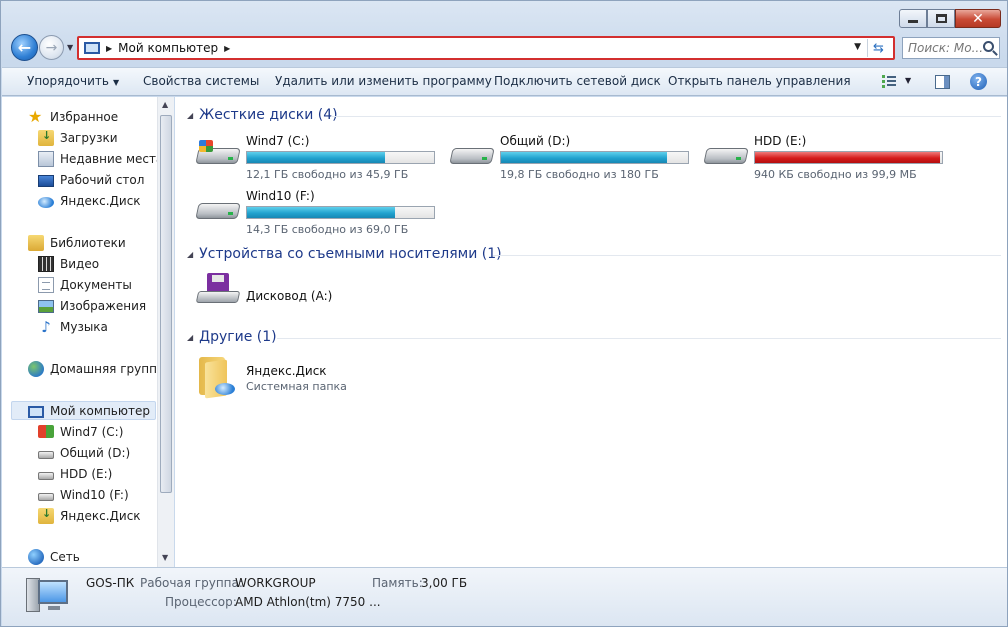 The height and width of the screenshot is (627, 1008). Describe the element at coordinates (102, 179) in the screenshot. I see `sidebar-item-label: Рабочий стол` at that location.